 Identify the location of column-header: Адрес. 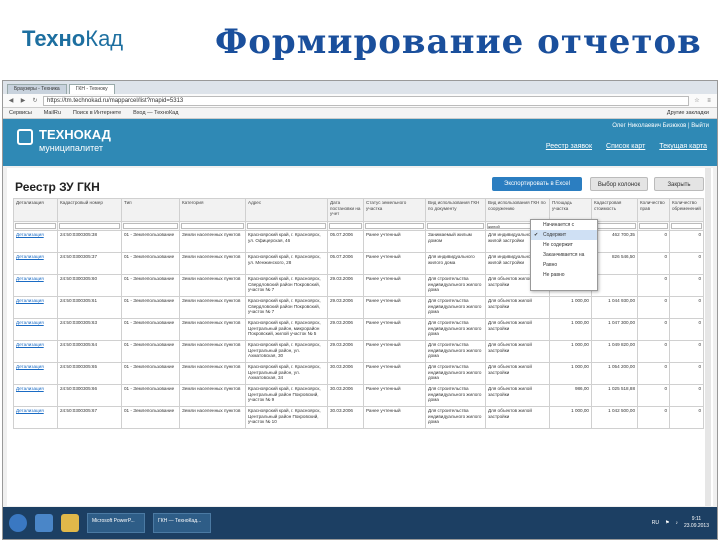
(286, 210).